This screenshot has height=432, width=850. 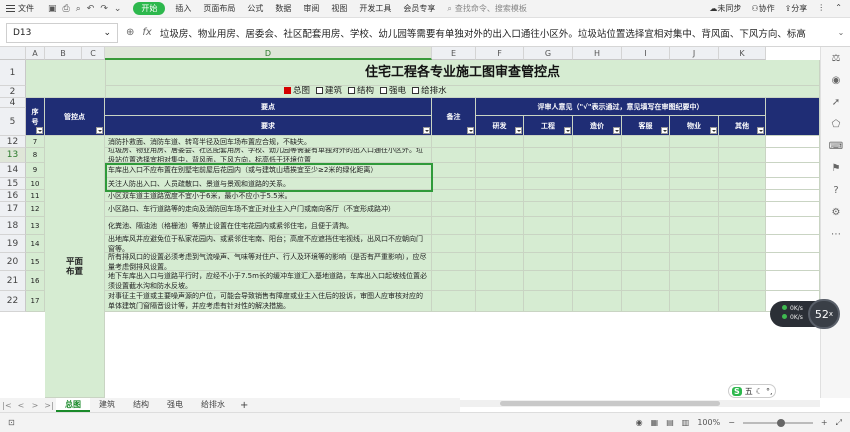 What do you see at coordinates (655, 422) in the screenshot?
I see `normal-view-icon: ▦` at bounding box center [655, 422].